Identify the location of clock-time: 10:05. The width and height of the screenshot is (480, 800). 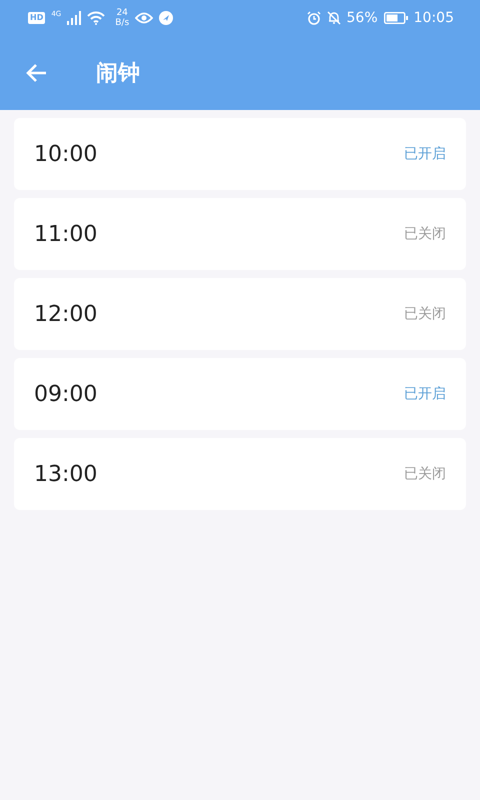
(434, 18).